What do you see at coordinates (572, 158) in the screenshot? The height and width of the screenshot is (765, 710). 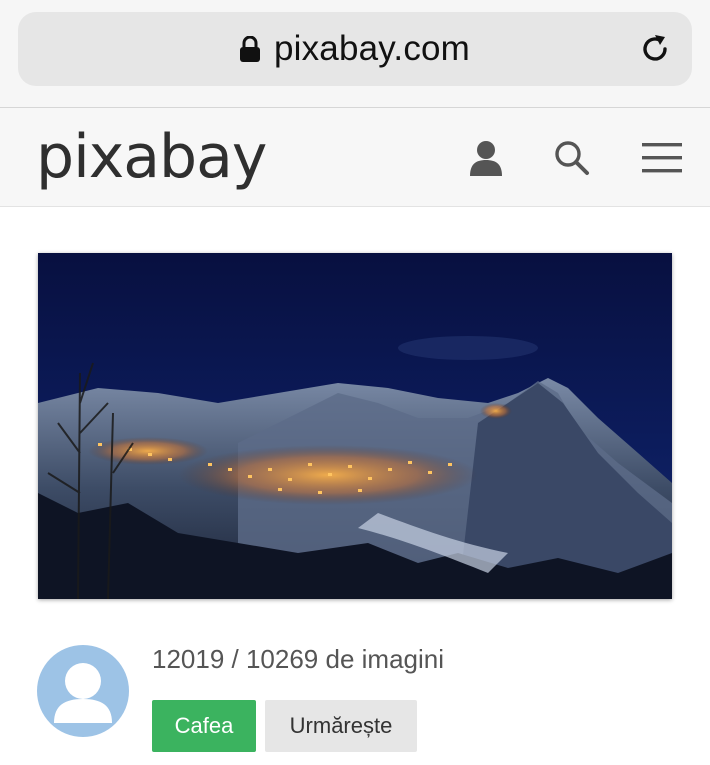 I see `search-icon` at bounding box center [572, 158].